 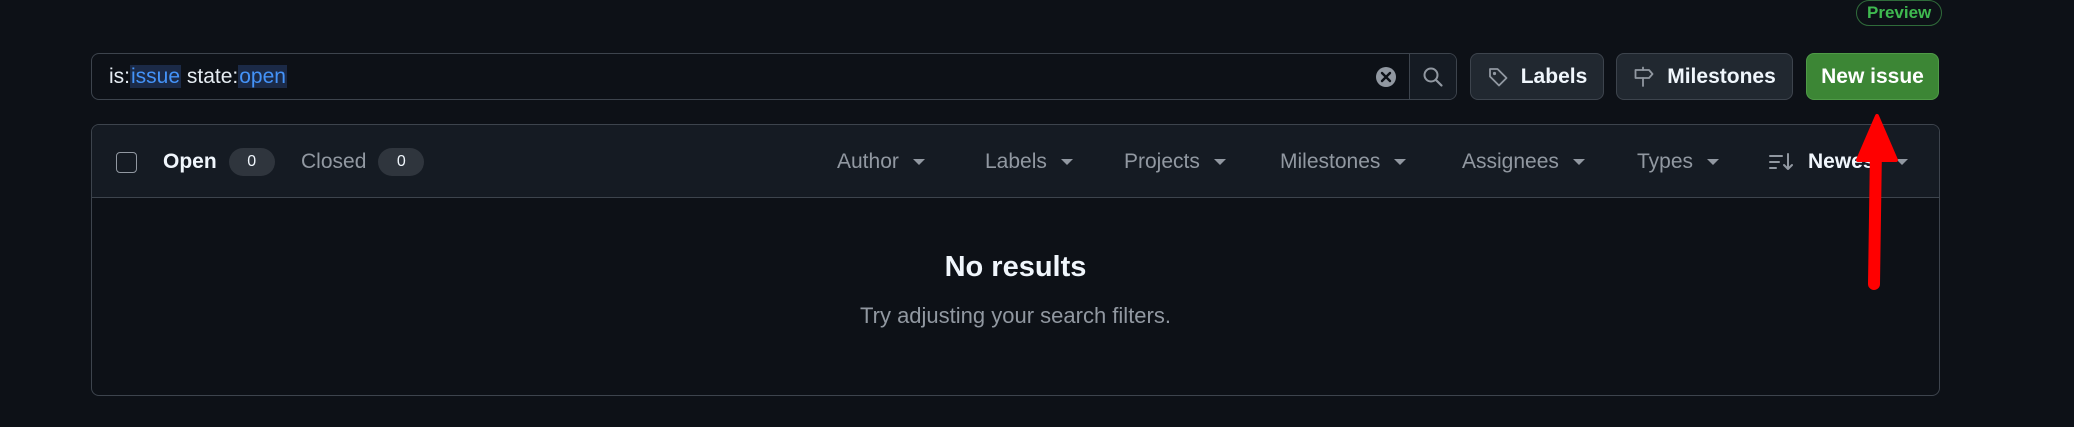 I want to click on preview-badge: Preview, so click(x=1899, y=13).